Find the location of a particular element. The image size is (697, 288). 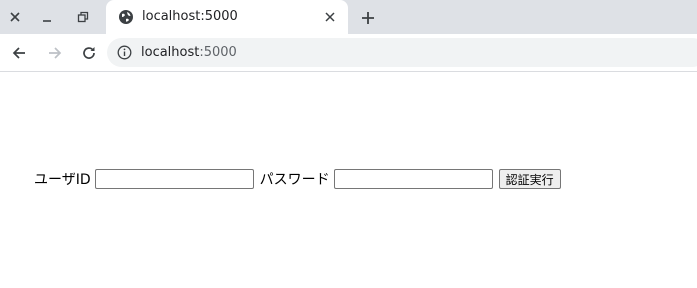

reload-icon is located at coordinates (89, 53).